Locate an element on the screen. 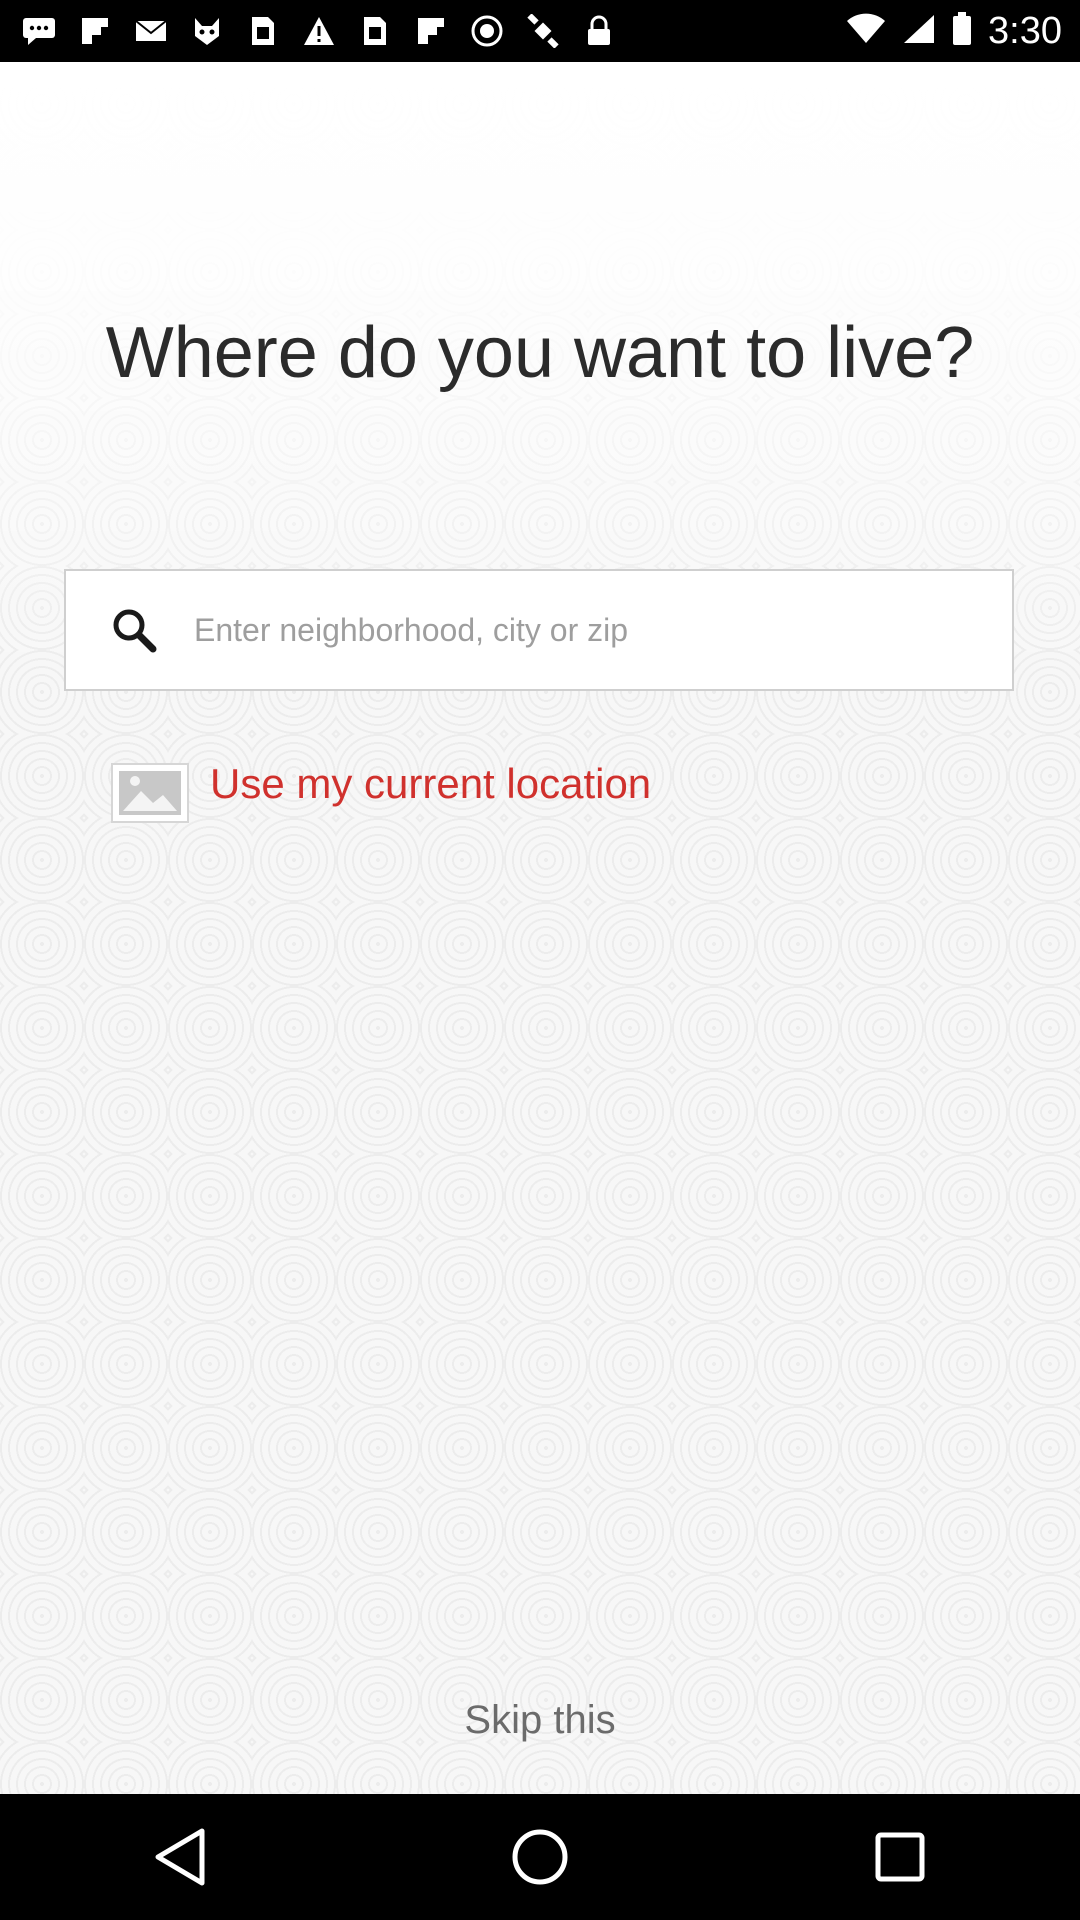  back-icon is located at coordinates (180, 1857).